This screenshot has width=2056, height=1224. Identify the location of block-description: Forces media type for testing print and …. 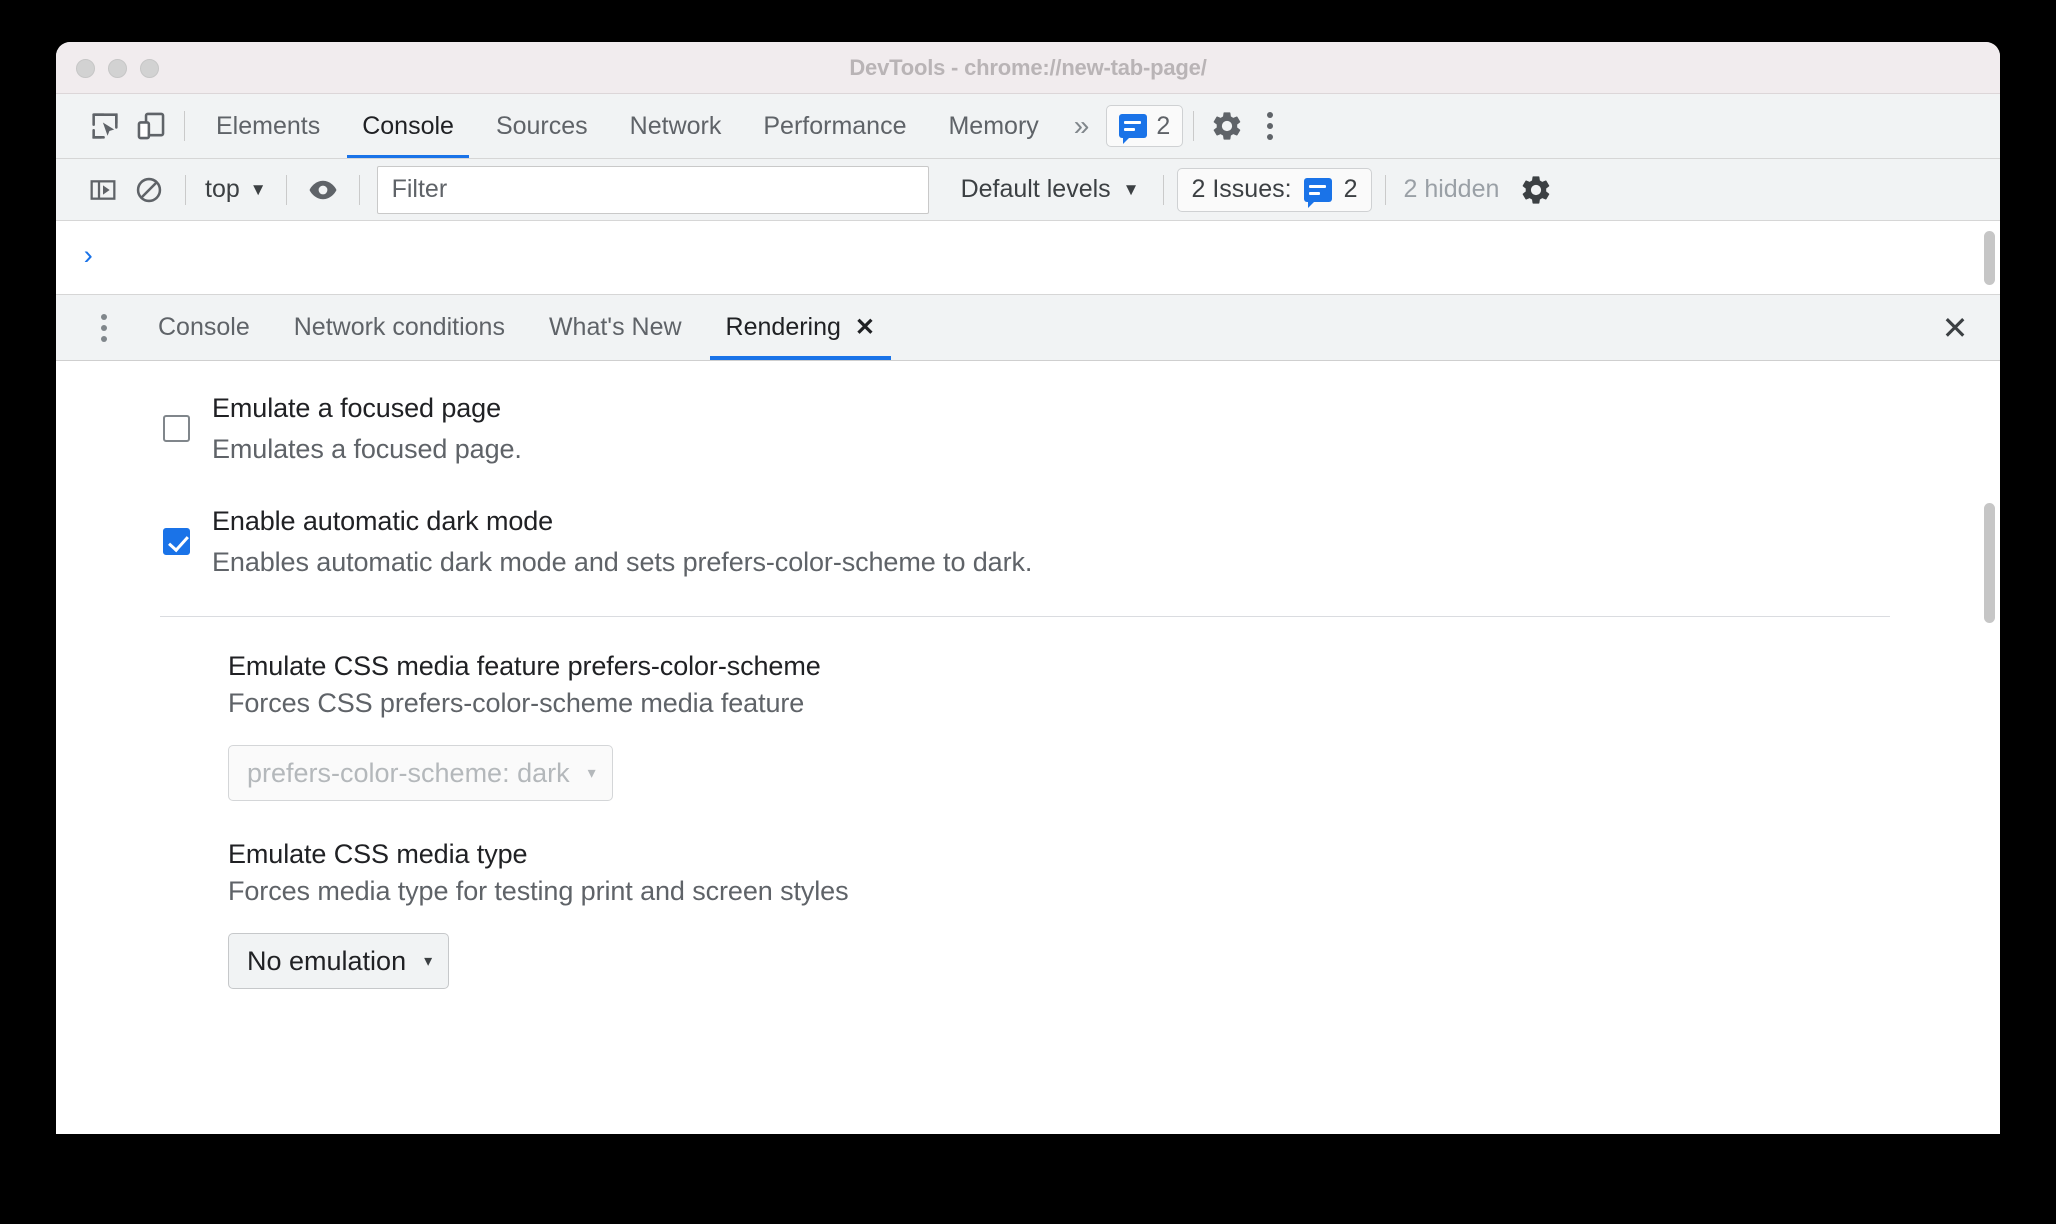
(538, 891).